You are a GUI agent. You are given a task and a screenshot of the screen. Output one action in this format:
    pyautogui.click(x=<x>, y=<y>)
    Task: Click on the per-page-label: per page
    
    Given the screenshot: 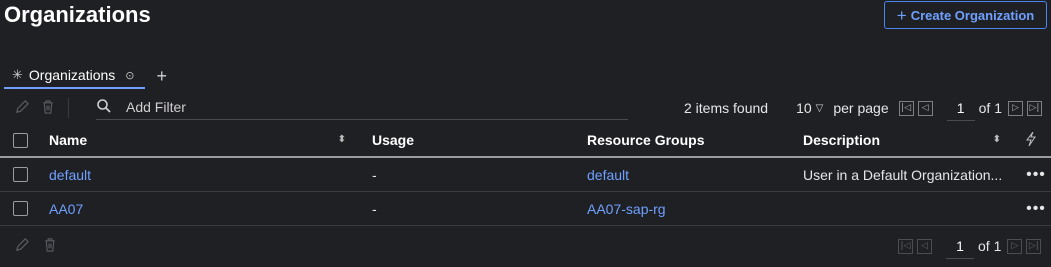 What is the action you would take?
    pyautogui.click(x=861, y=108)
    